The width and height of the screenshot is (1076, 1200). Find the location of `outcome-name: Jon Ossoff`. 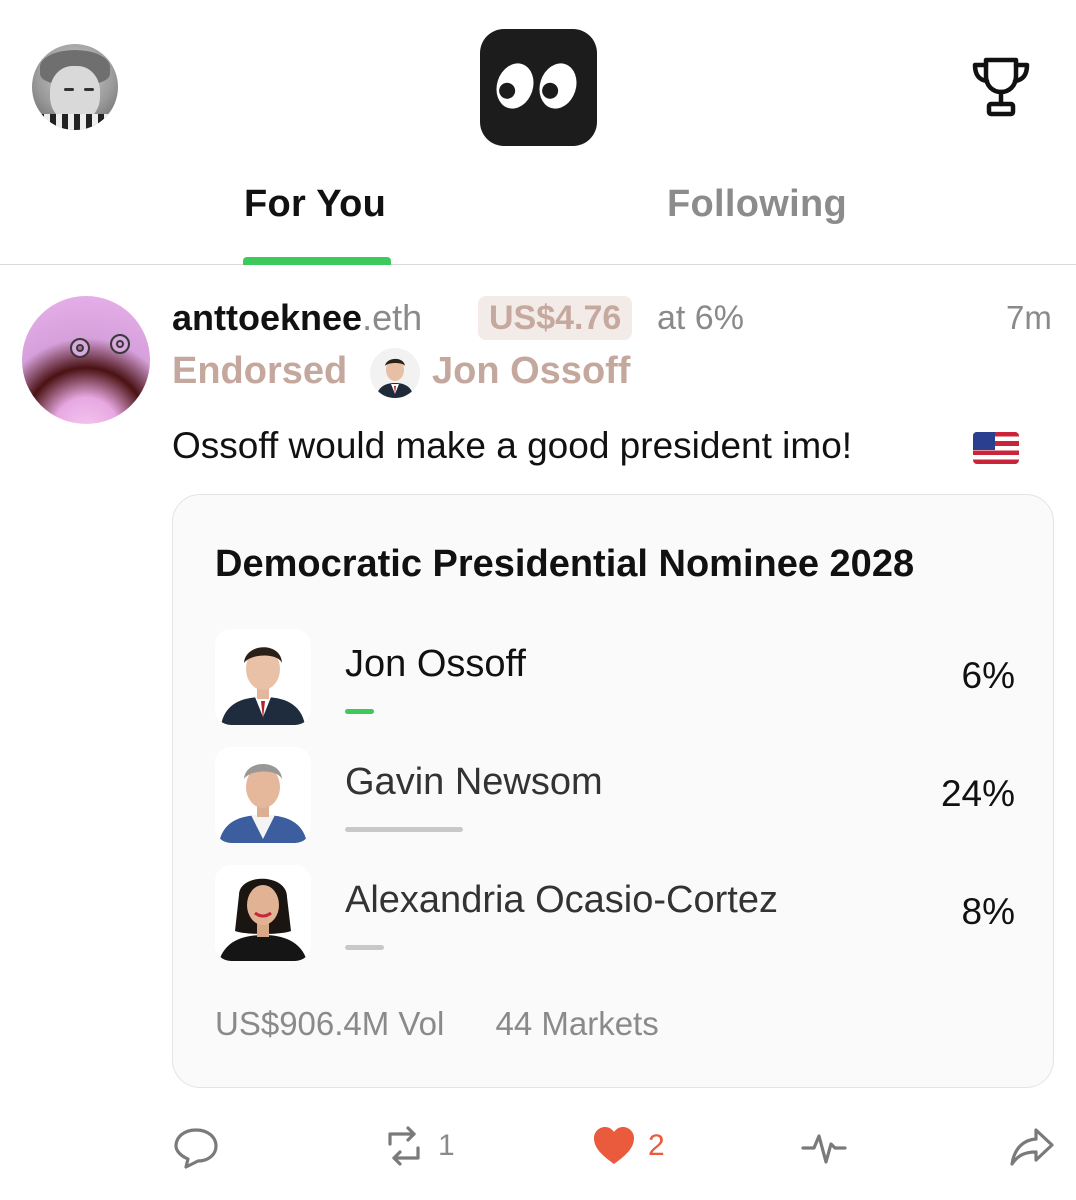

outcome-name: Jon Ossoff is located at coordinates (435, 664).